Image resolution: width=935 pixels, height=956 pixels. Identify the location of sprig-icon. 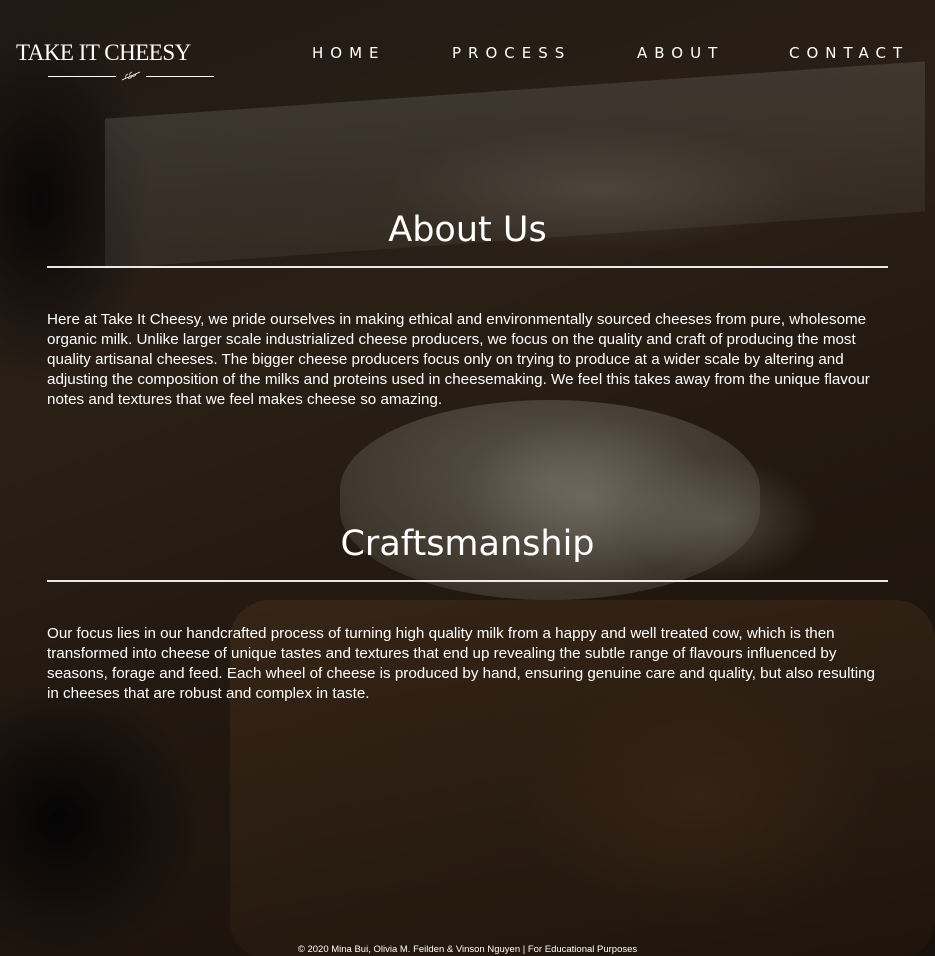
(131, 76).